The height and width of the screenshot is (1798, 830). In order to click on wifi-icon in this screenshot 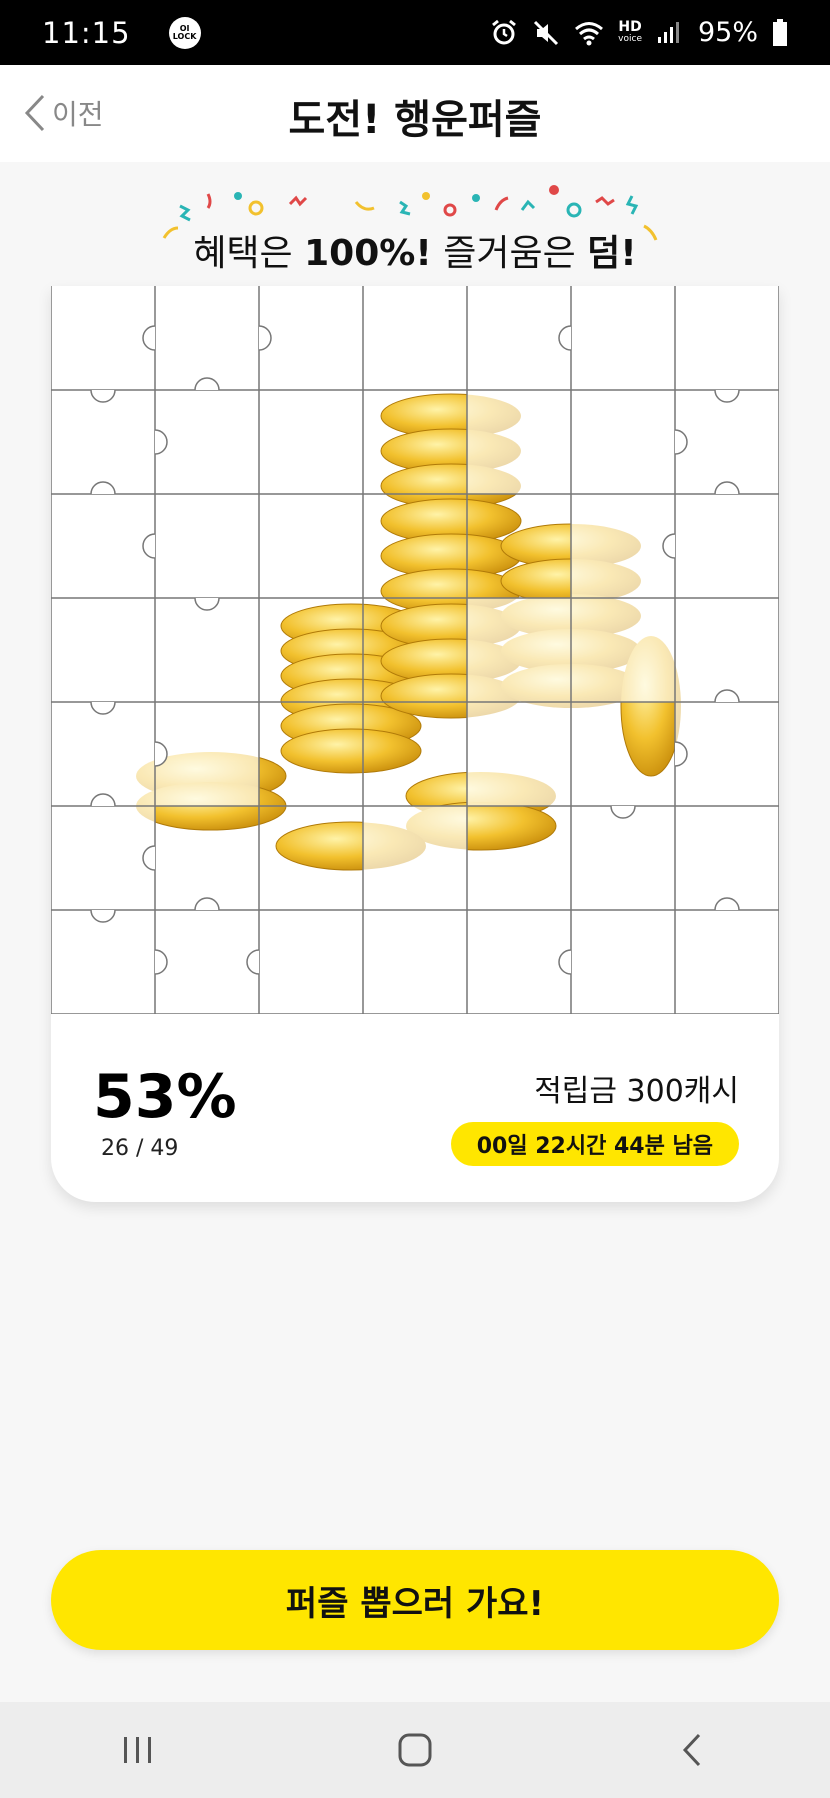, I will do `click(589, 33)`.